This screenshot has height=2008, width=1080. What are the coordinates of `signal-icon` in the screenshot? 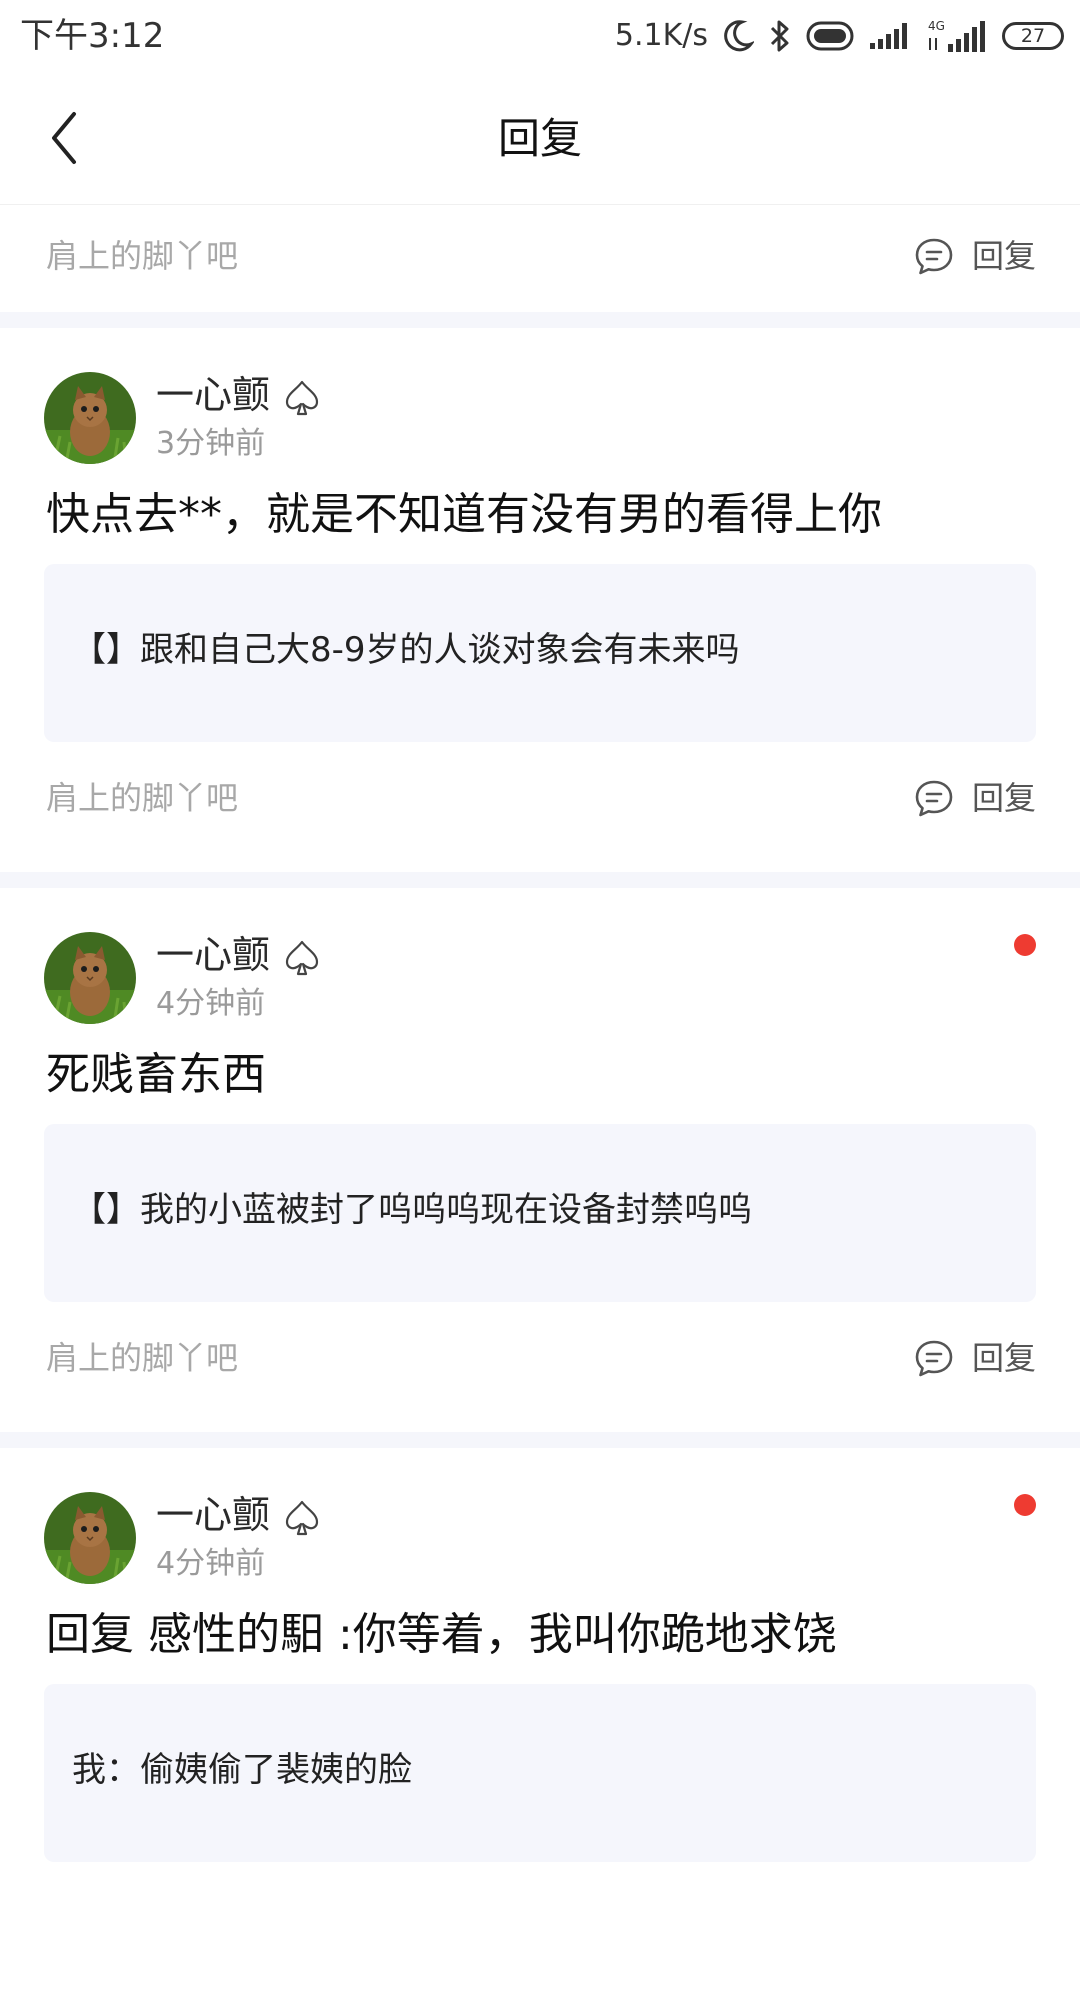 It's located at (890, 36).